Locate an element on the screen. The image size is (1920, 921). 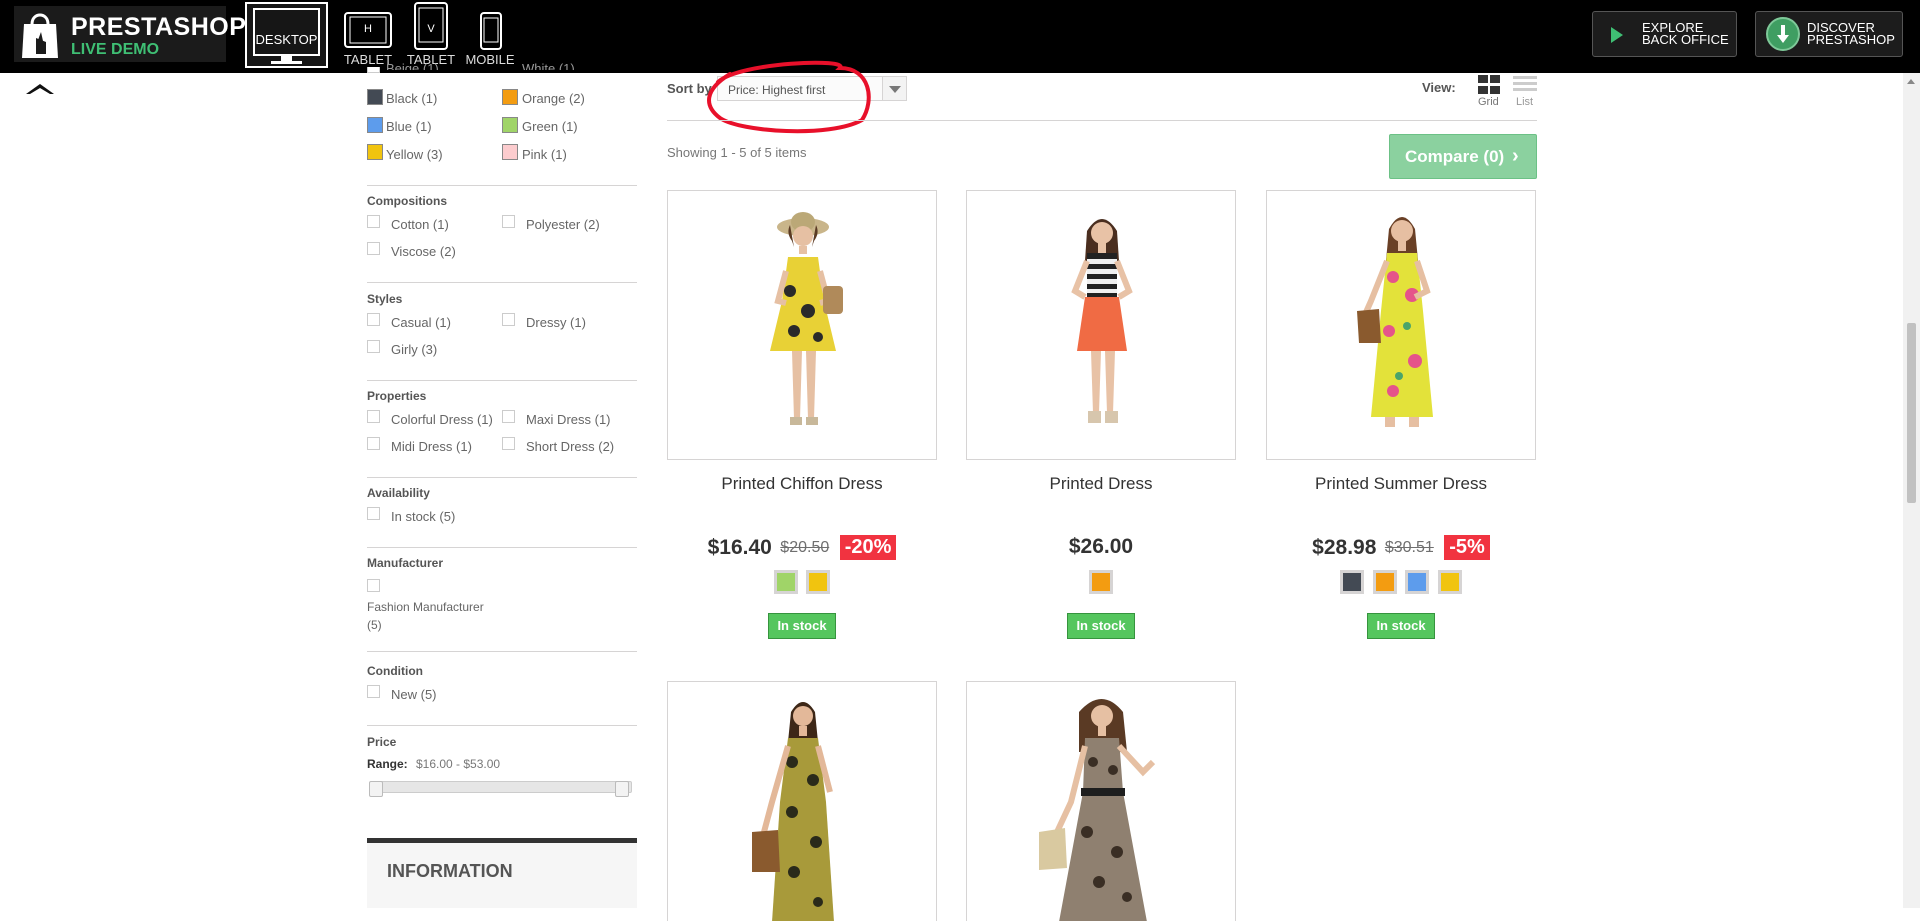
device-desktop-button: DESKTOP is located at coordinates (286, 35).